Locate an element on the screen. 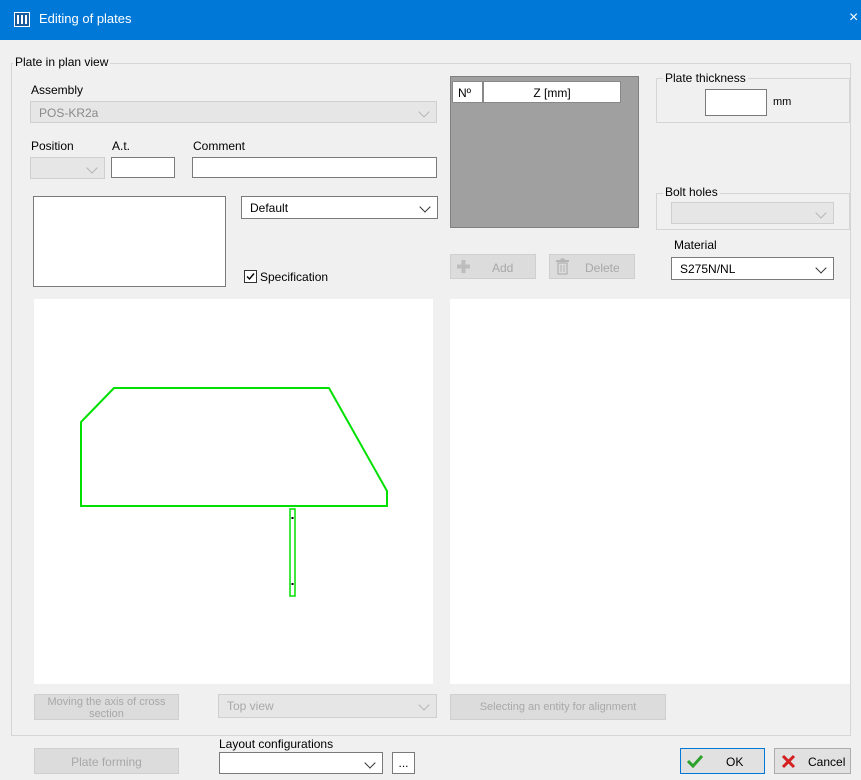 The height and width of the screenshot is (780, 861). cancel-button: Cancel is located at coordinates (812, 761).